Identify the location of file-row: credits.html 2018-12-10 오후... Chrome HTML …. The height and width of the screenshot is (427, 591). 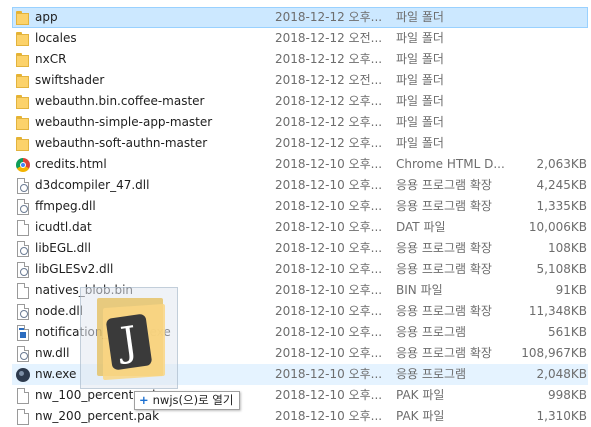
(300, 164).